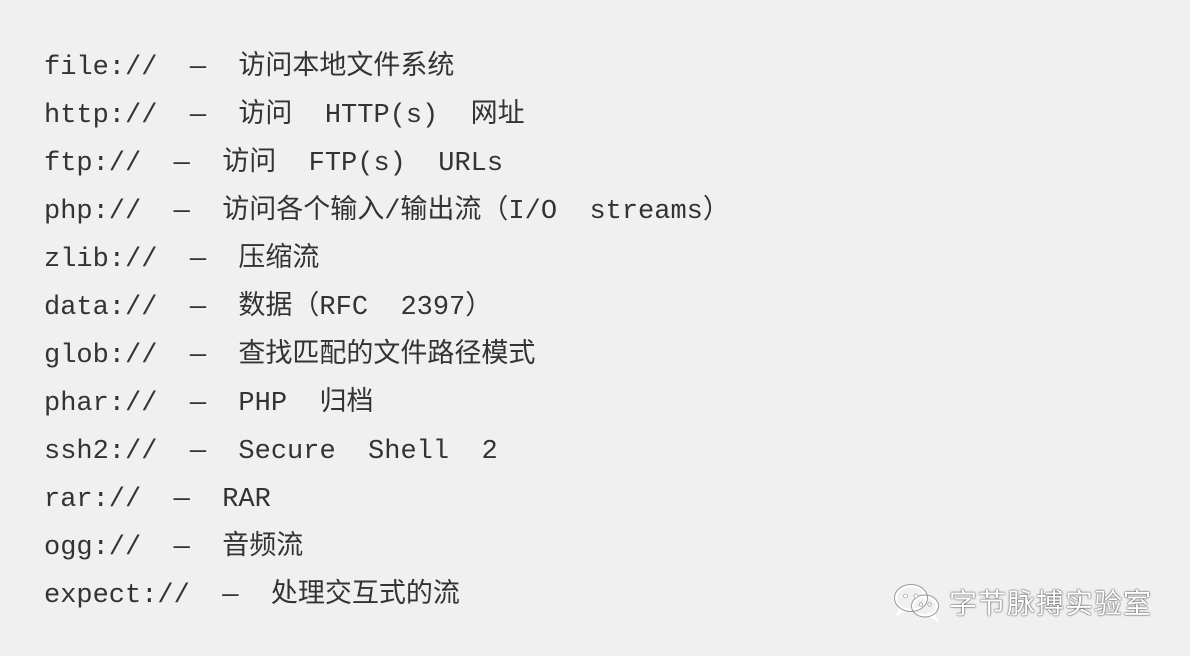  Describe the element at coordinates (174, 548) in the screenshot. I see `wrapper-row-ogg: ogg:// — 音频流` at that location.